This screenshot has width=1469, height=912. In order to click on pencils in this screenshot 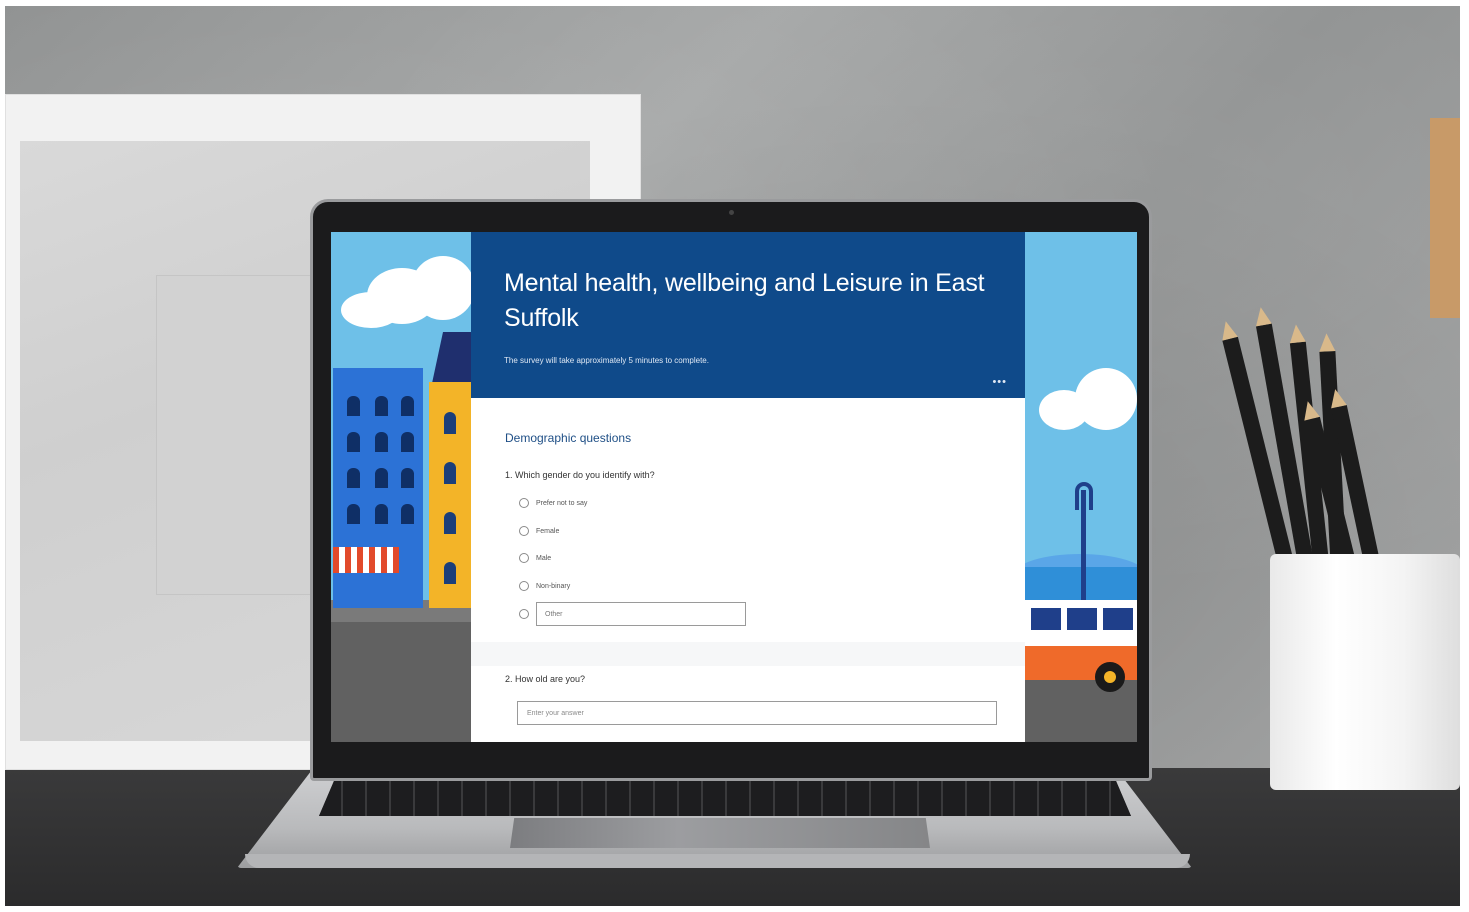, I will do `click(1333, 492)`.